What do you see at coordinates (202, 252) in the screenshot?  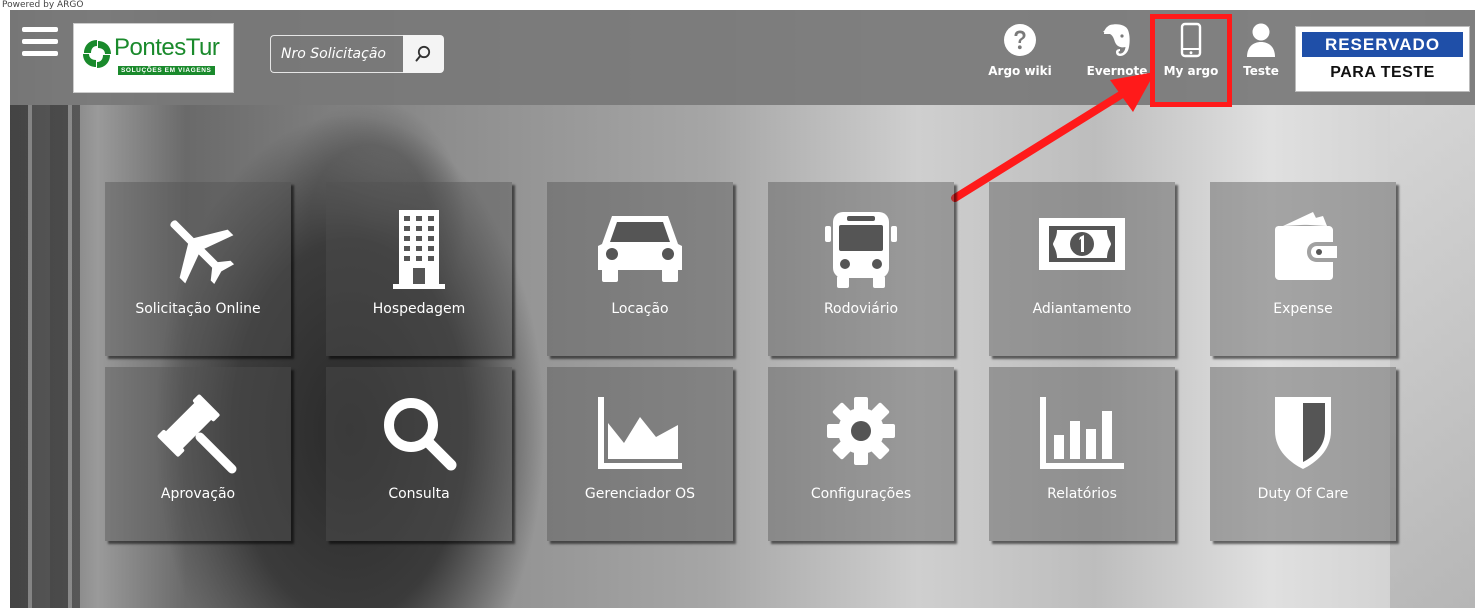 I see `airplane-icon` at bounding box center [202, 252].